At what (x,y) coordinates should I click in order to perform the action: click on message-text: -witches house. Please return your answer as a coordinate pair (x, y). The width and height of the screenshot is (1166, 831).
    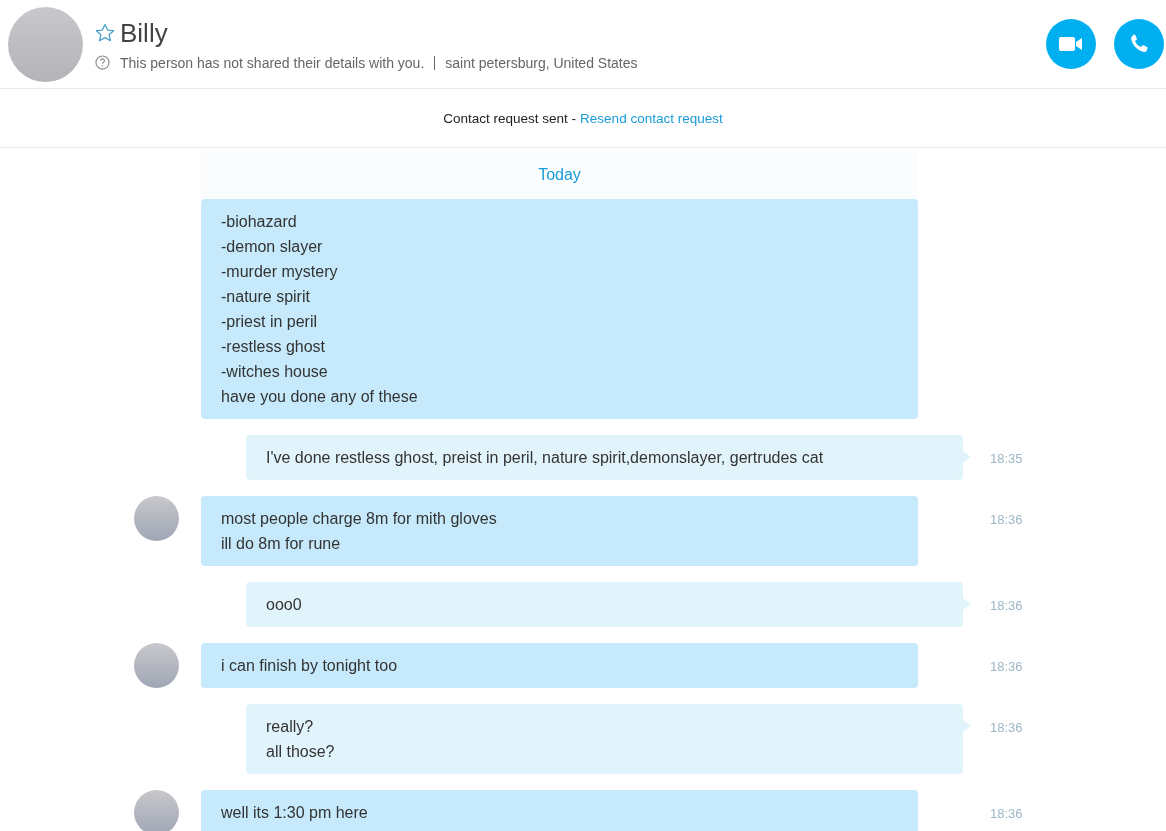
    Looking at the image, I should click on (275, 372).